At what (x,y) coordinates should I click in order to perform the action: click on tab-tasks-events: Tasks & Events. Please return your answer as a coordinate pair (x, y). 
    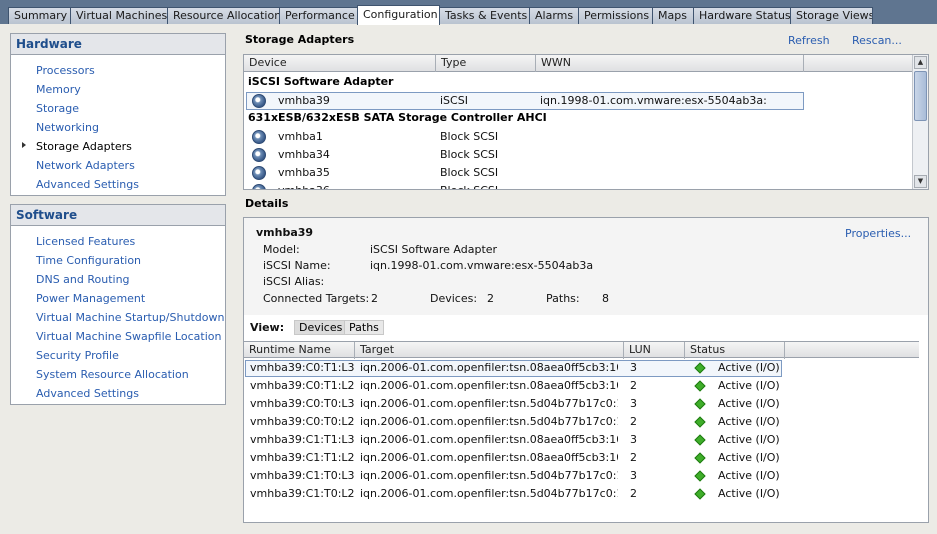
    Looking at the image, I should click on (484, 15).